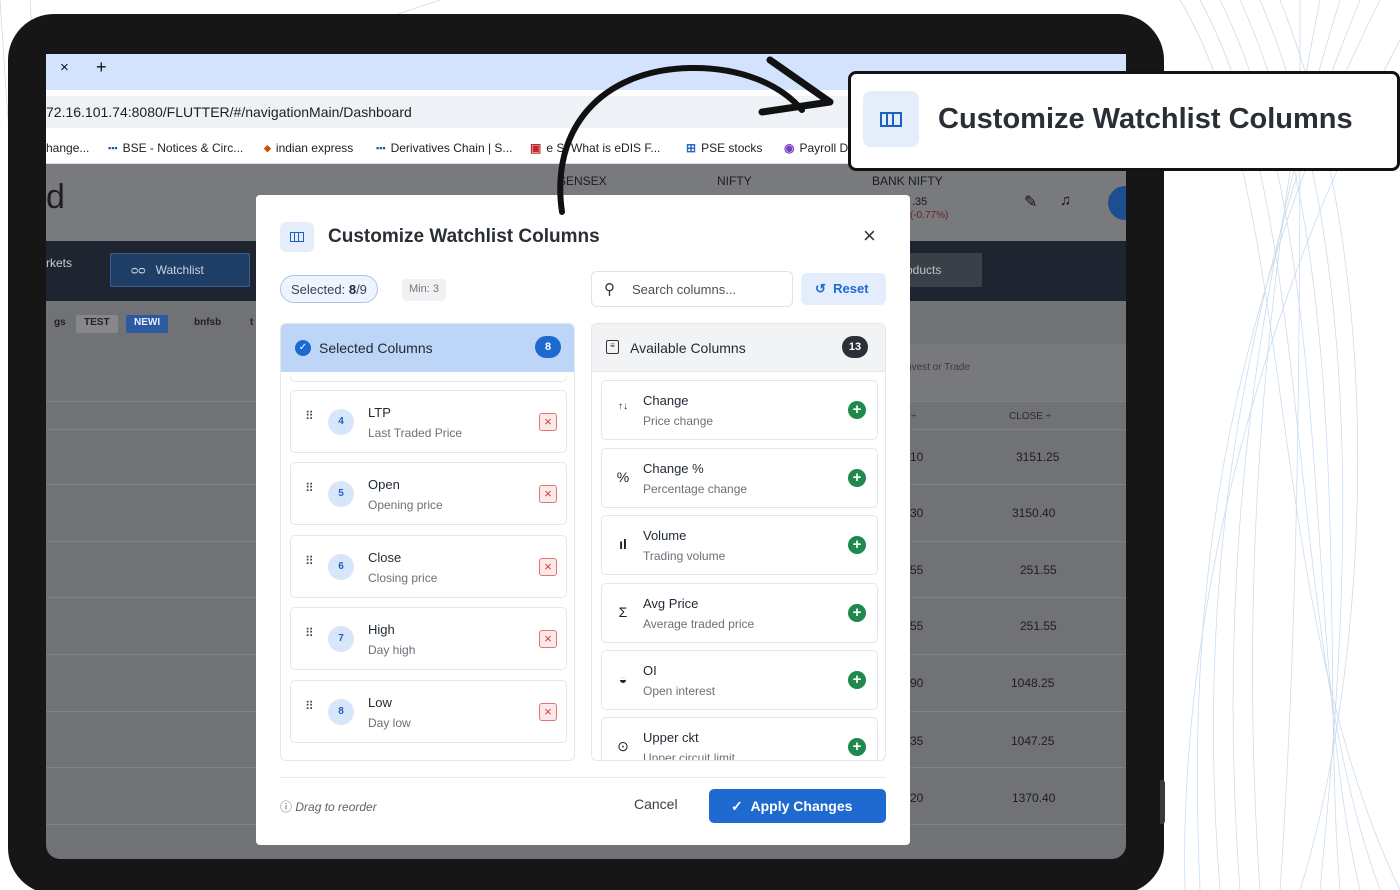 The height and width of the screenshot is (890, 1400). Describe the element at coordinates (678, 421) in the screenshot. I see `column-description: Price change` at that location.